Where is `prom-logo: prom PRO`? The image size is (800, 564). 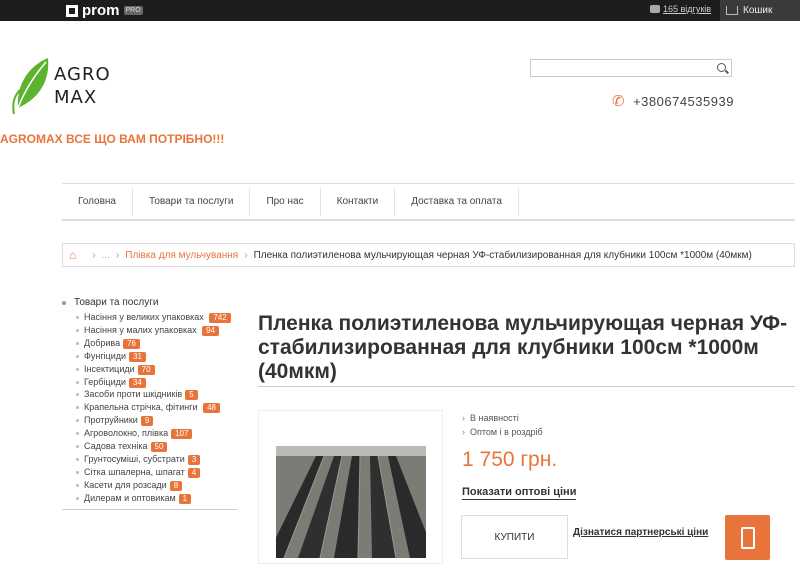
prom-logo: prom PRO is located at coordinates (104, 10).